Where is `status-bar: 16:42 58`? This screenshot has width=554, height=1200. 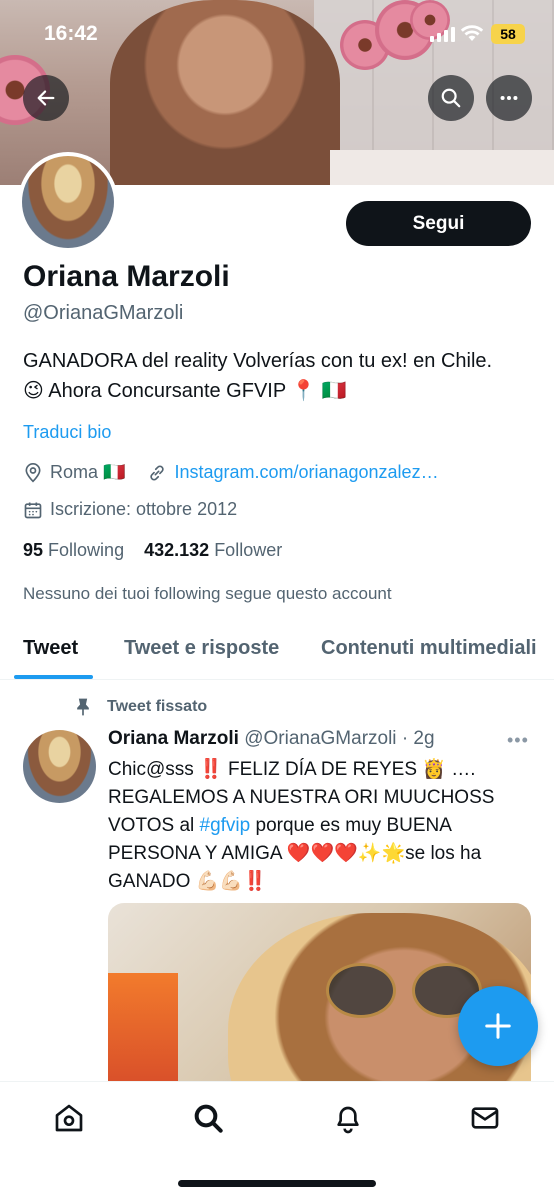
status-bar: 16:42 58 is located at coordinates (277, 35).